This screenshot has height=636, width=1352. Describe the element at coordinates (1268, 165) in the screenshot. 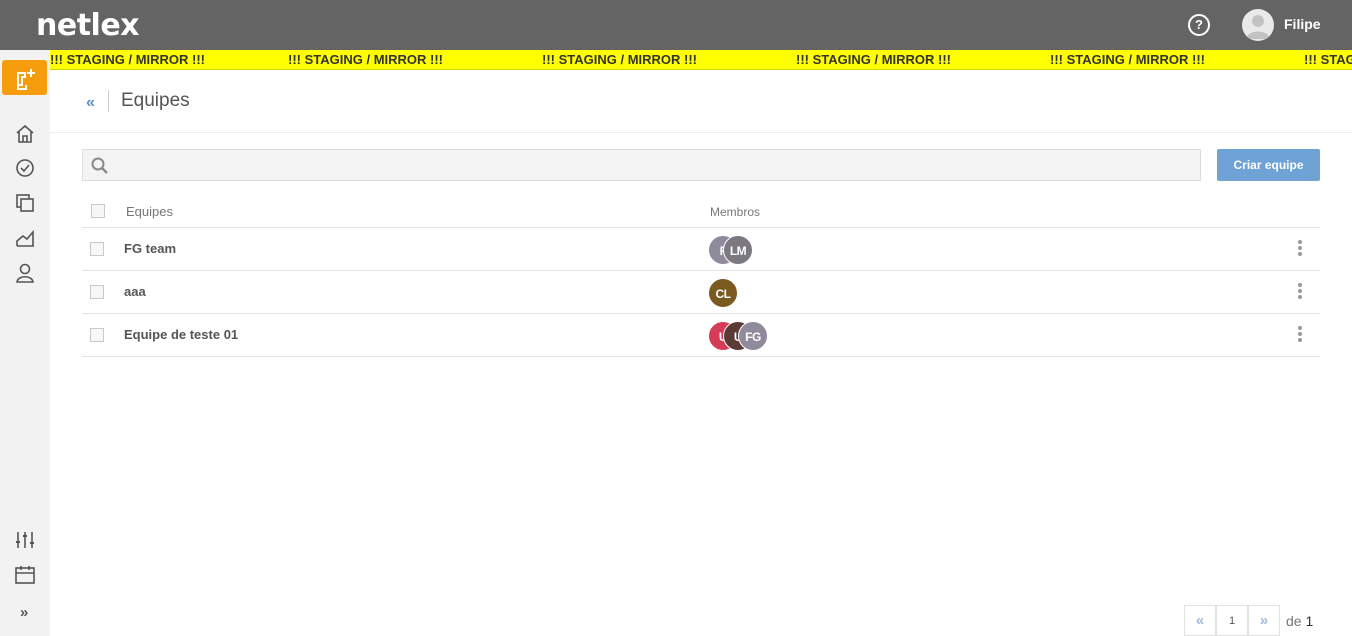

I see `create-team-button: Criar equipe` at that location.